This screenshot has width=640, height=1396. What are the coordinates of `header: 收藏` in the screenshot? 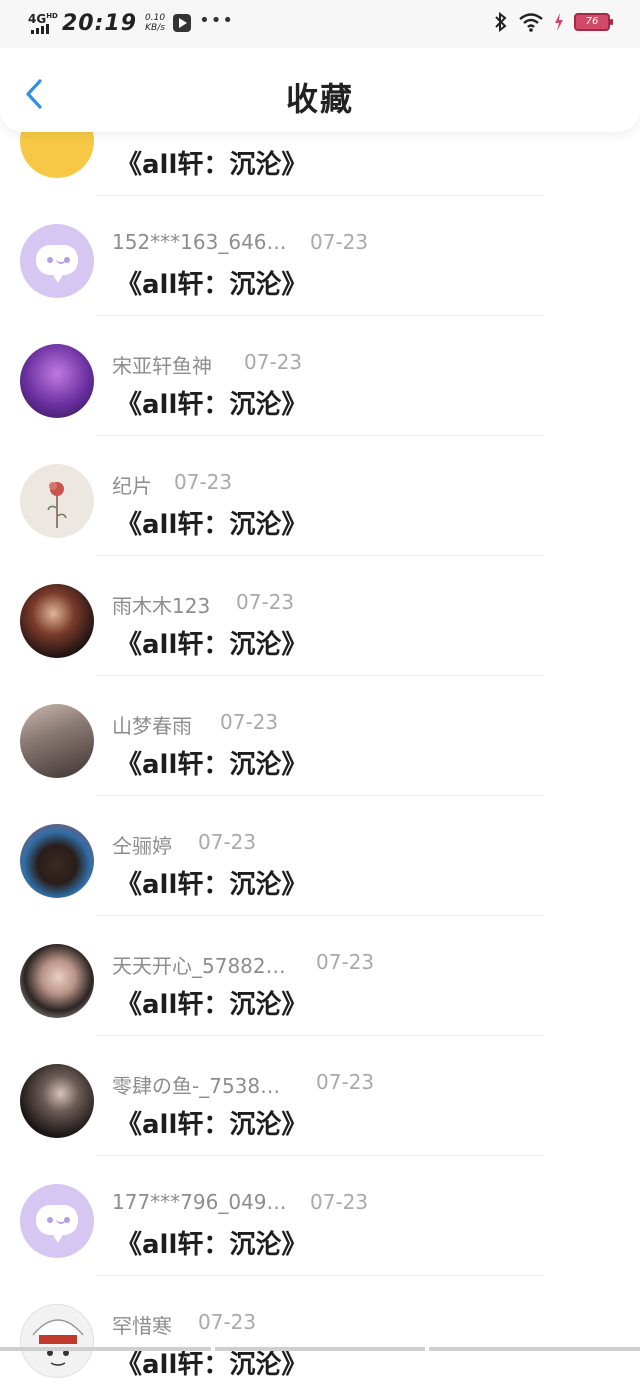 It's located at (320, 90).